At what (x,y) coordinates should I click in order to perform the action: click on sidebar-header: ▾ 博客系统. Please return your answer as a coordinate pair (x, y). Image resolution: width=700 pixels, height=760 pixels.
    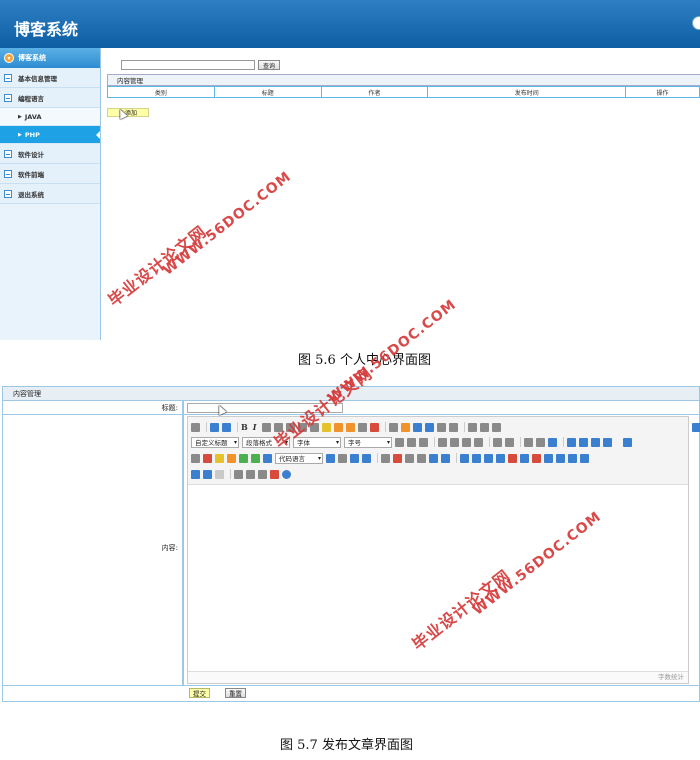
    Looking at the image, I should click on (50, 58).